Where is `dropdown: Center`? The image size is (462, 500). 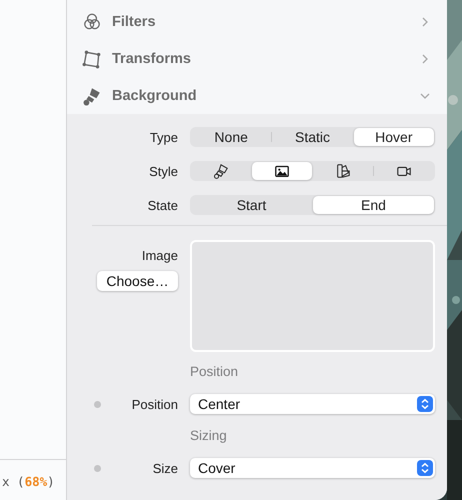
dropdown: Center is located at coordinates (312, 404).